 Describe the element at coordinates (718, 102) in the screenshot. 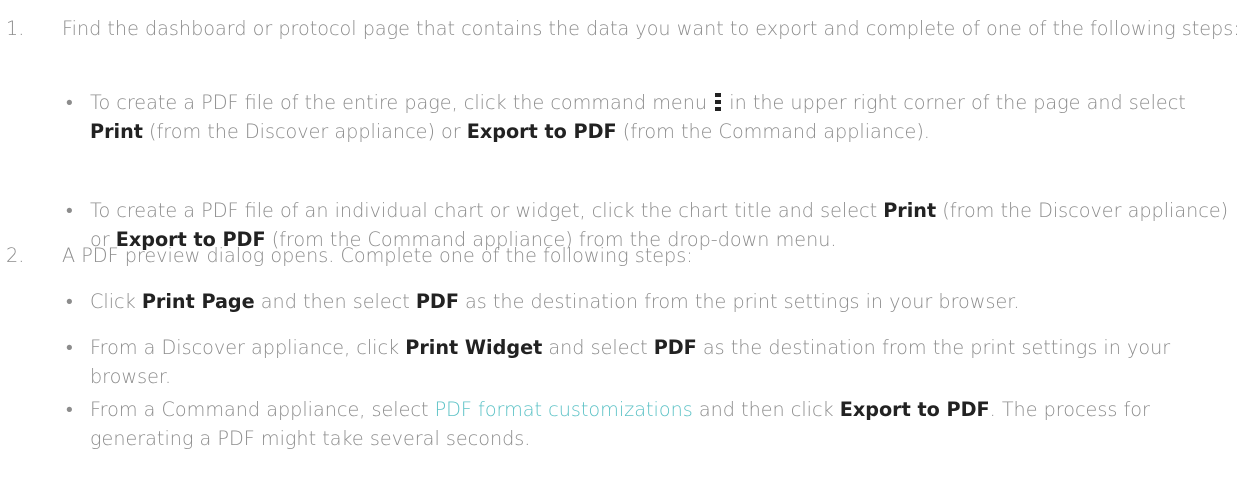

I see `command-menu-icon` at that location.